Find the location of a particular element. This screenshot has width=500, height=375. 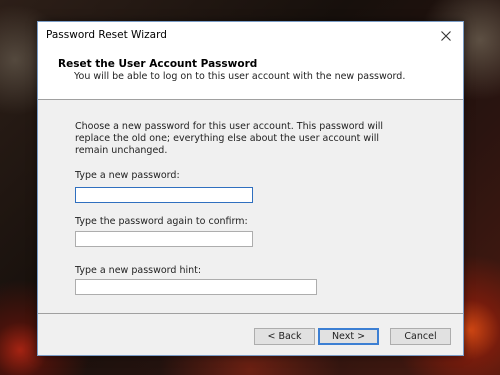

password-hint-input is located at coordinates (196, 287).